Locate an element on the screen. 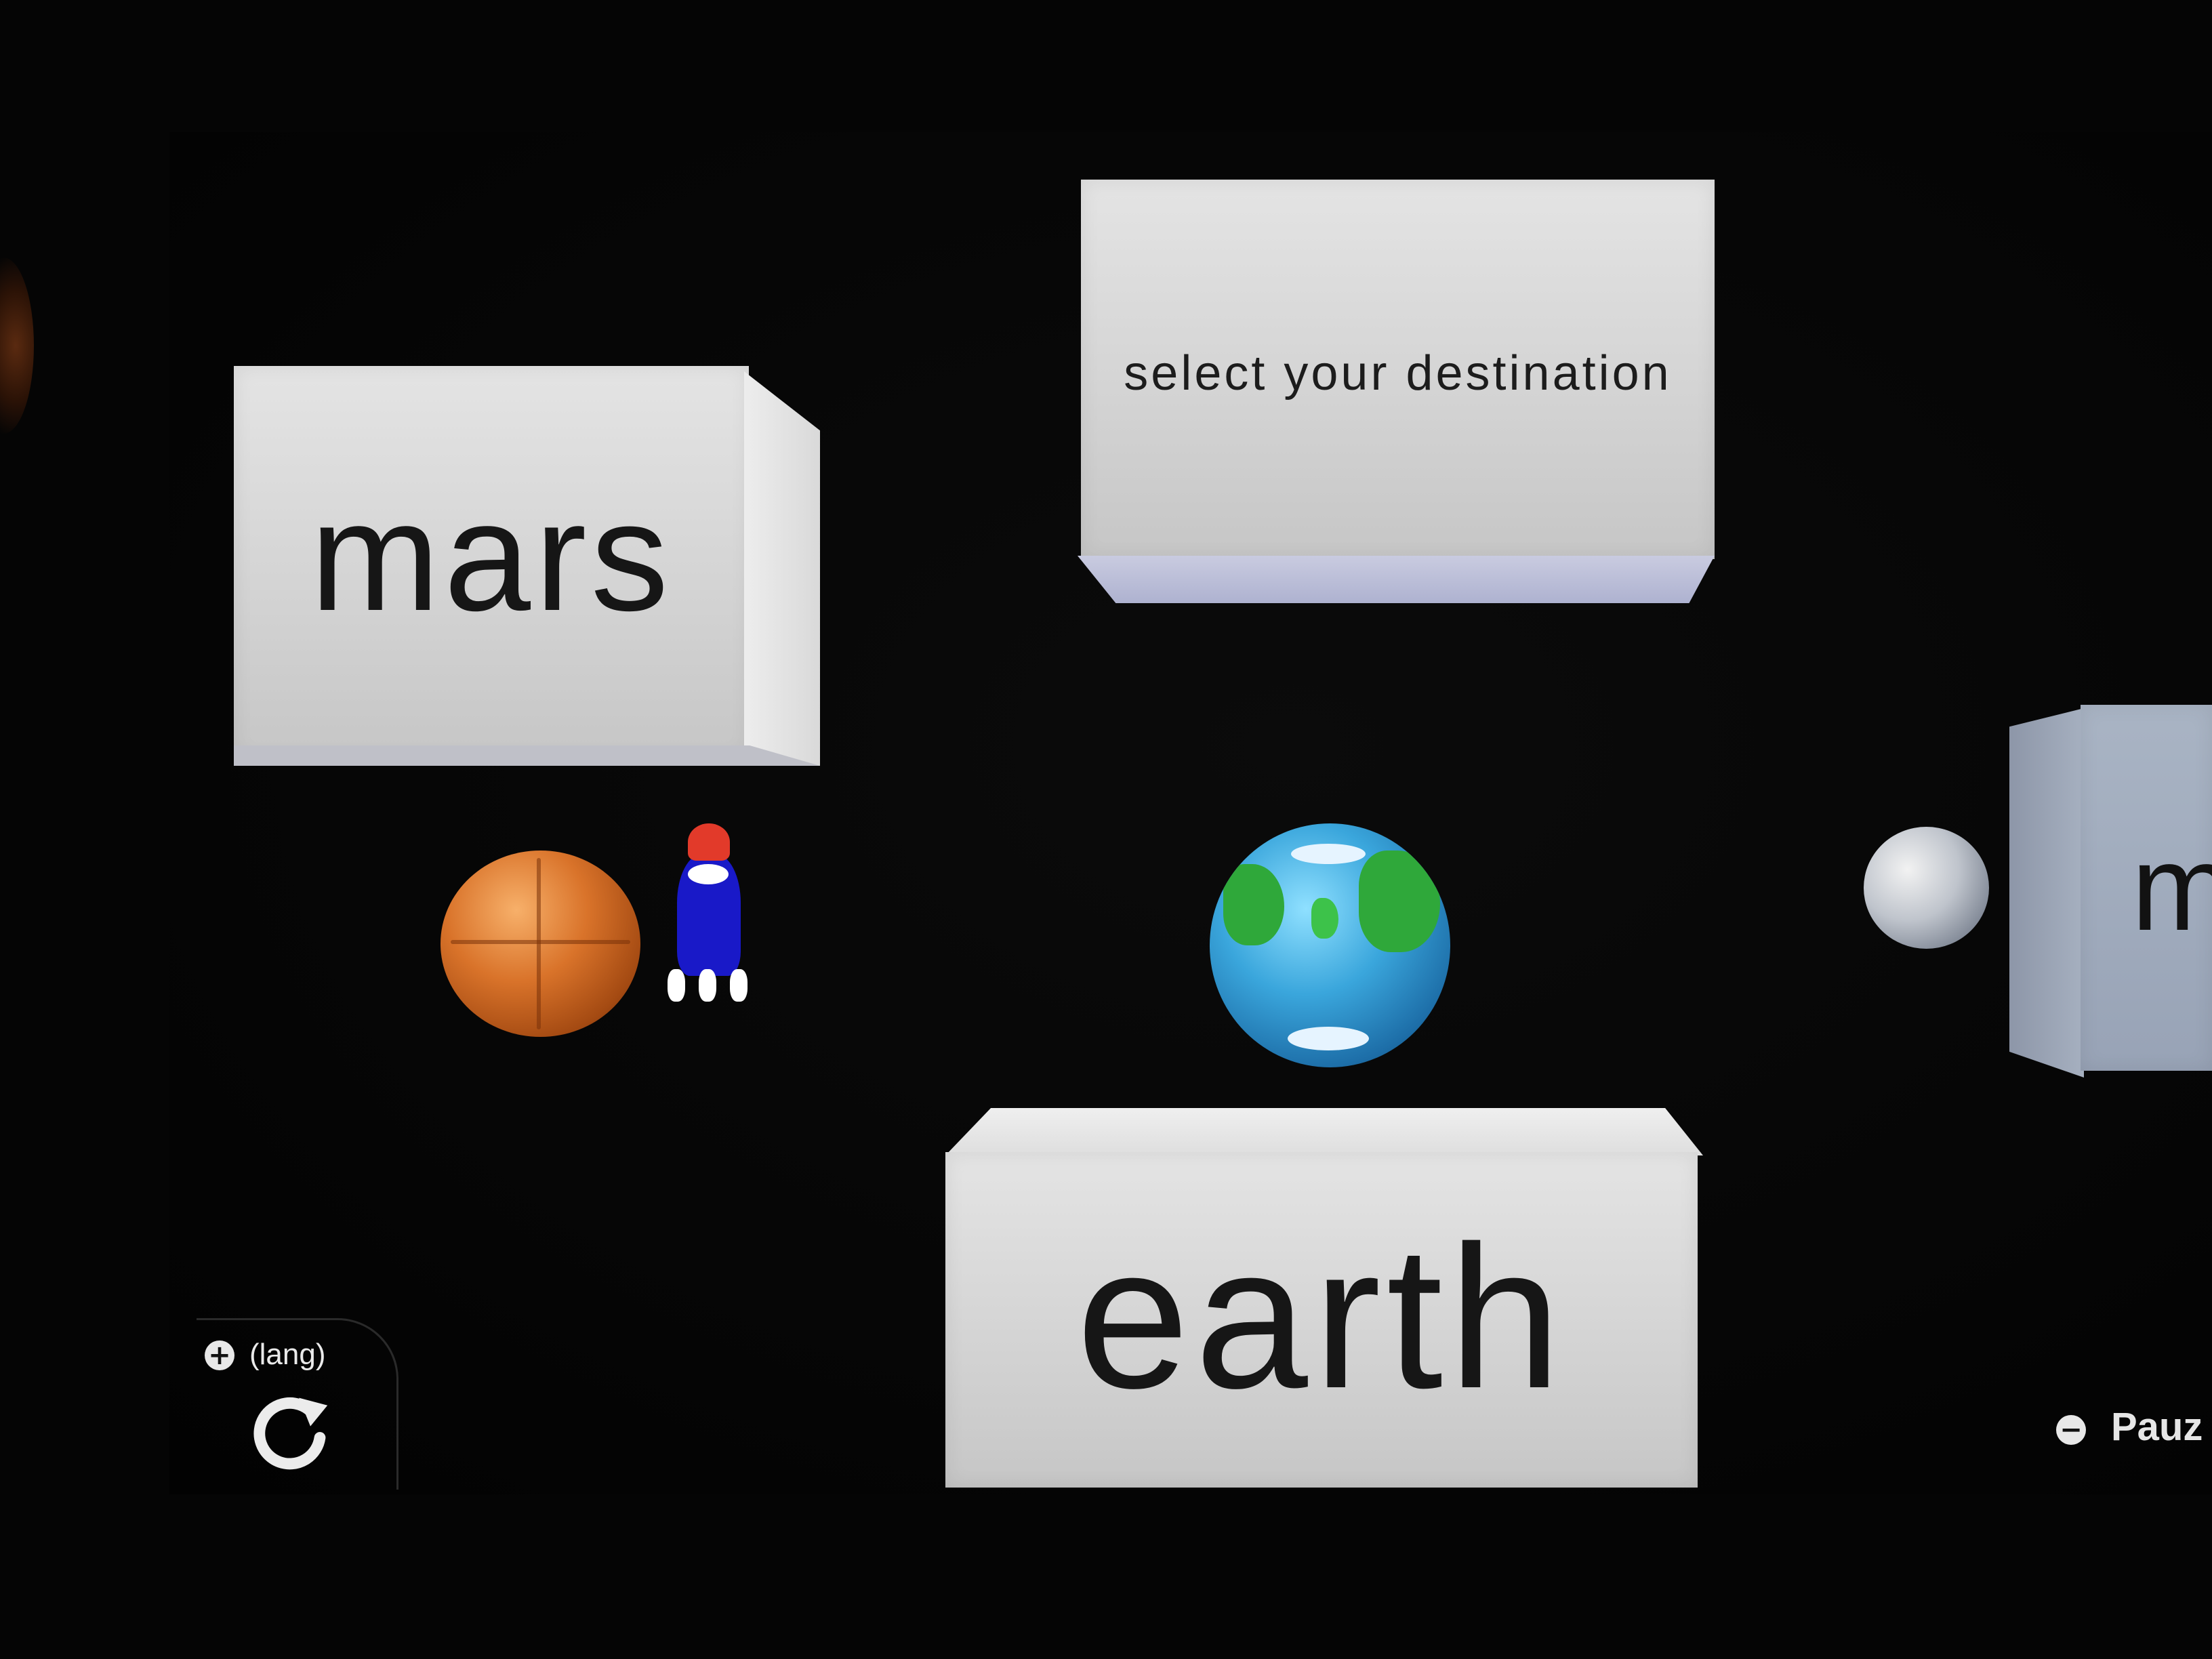 The image size is (2212, 1659). edge-glow is located at coordinates (17, 346).